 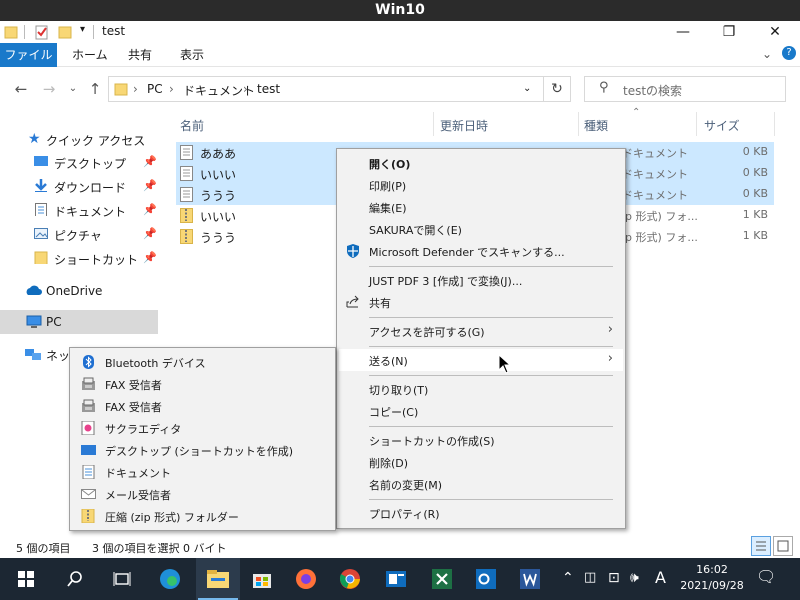 What do you see at coordinates (202, 494) in the screenshot?
I see `send-to-item: メール受信者` at bounding box center [202, 494].